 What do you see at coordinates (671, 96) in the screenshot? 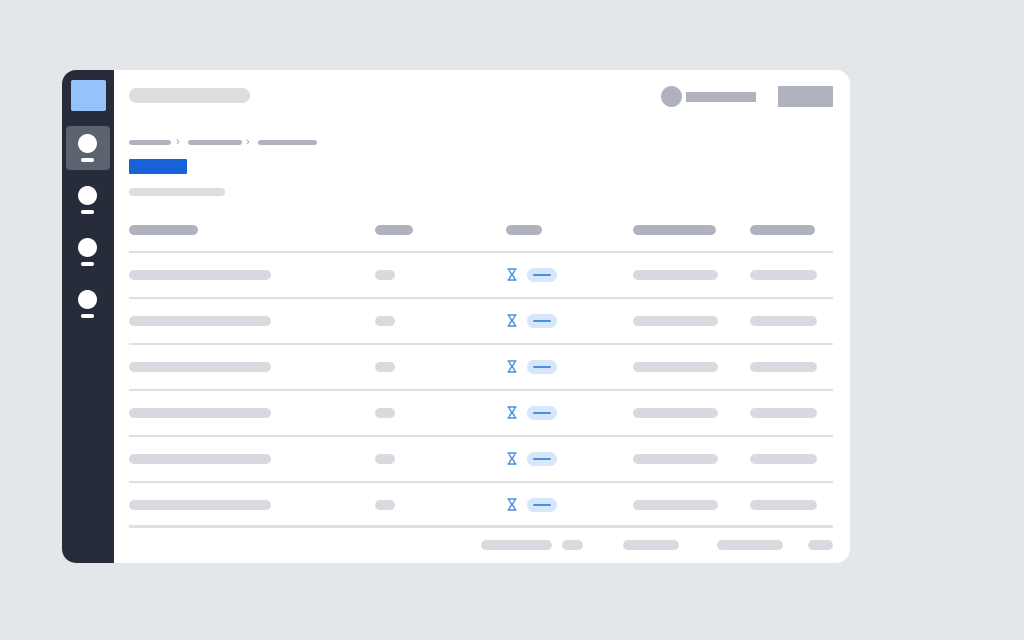
I see `user-avatar-icon` at bounding box center [671, 96].